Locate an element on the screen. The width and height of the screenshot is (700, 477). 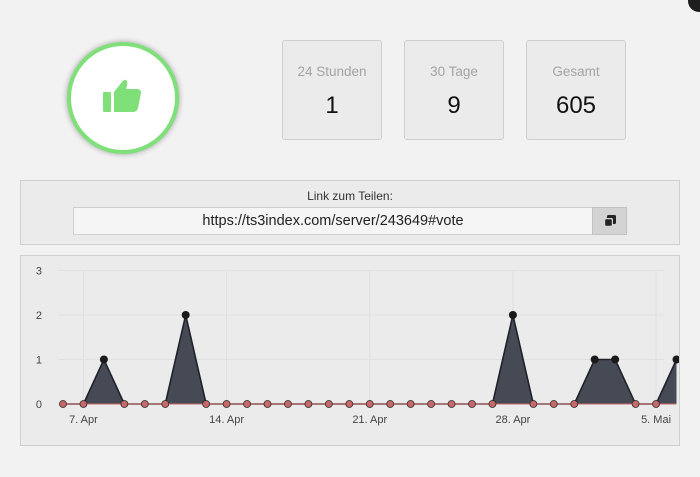
x-tick-label: 5. Mai is located at coordinates (656, 420).